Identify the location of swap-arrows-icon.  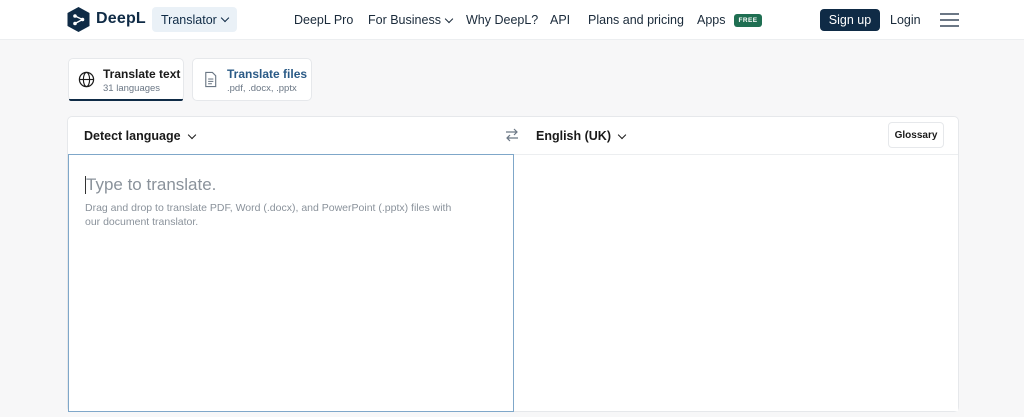
(512, 135).